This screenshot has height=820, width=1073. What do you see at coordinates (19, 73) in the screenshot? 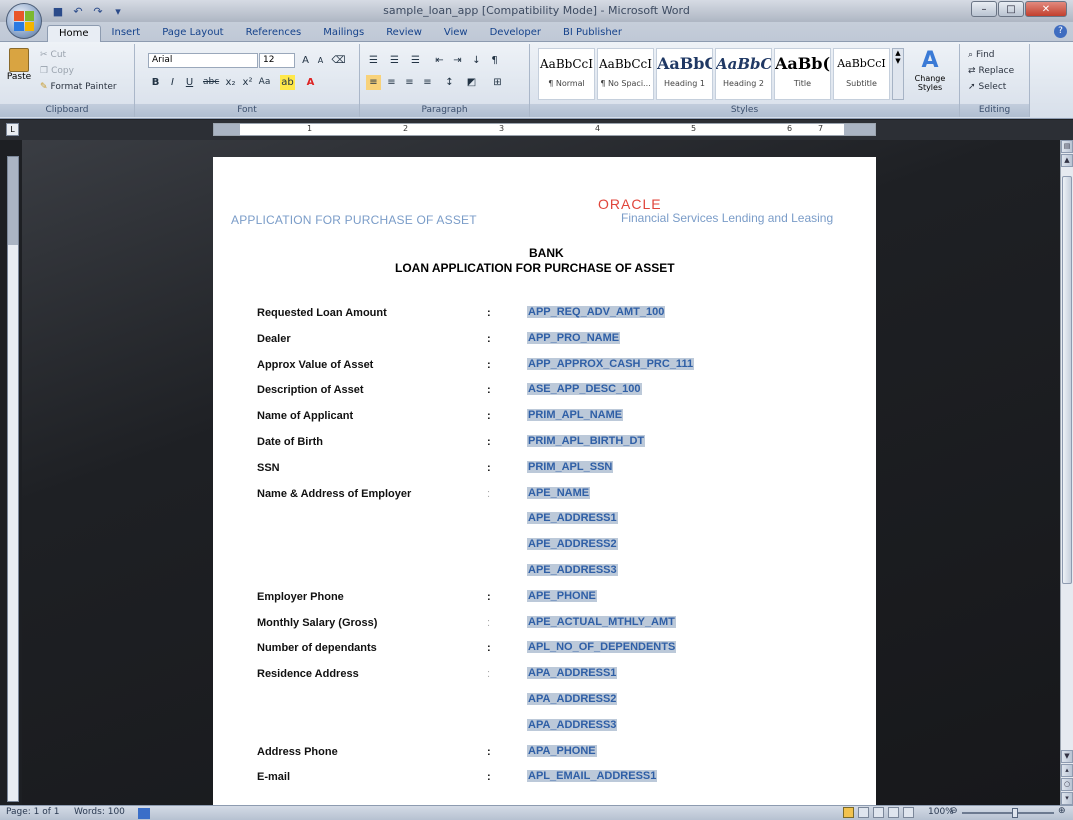
I see `paste-button: Paste` at bounding box center [19, 73].